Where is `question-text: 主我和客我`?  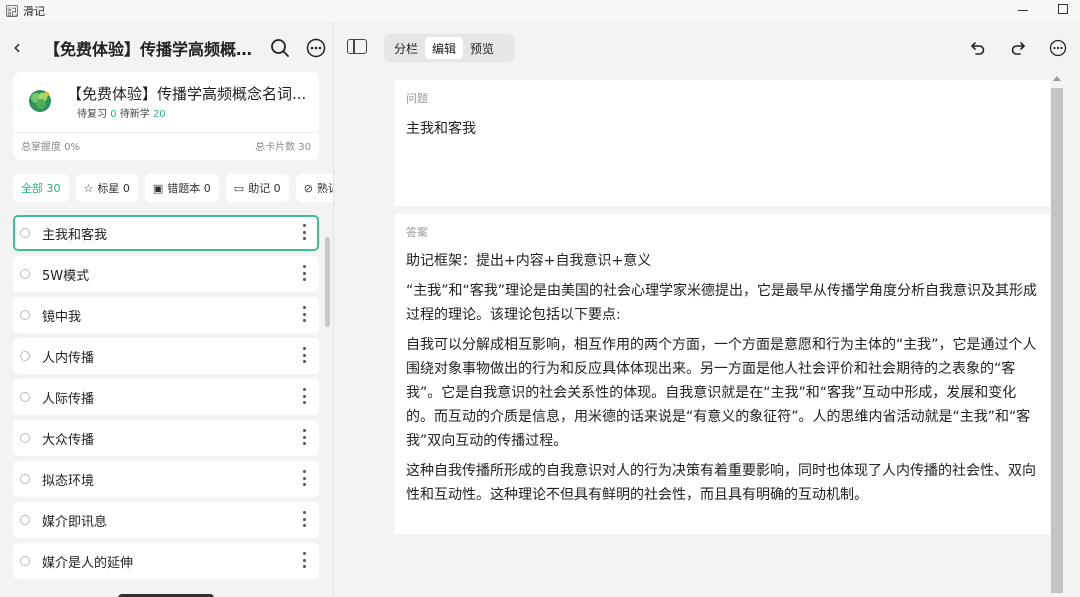 question-text: 主我和客我 is located at coordinates (441, 128).